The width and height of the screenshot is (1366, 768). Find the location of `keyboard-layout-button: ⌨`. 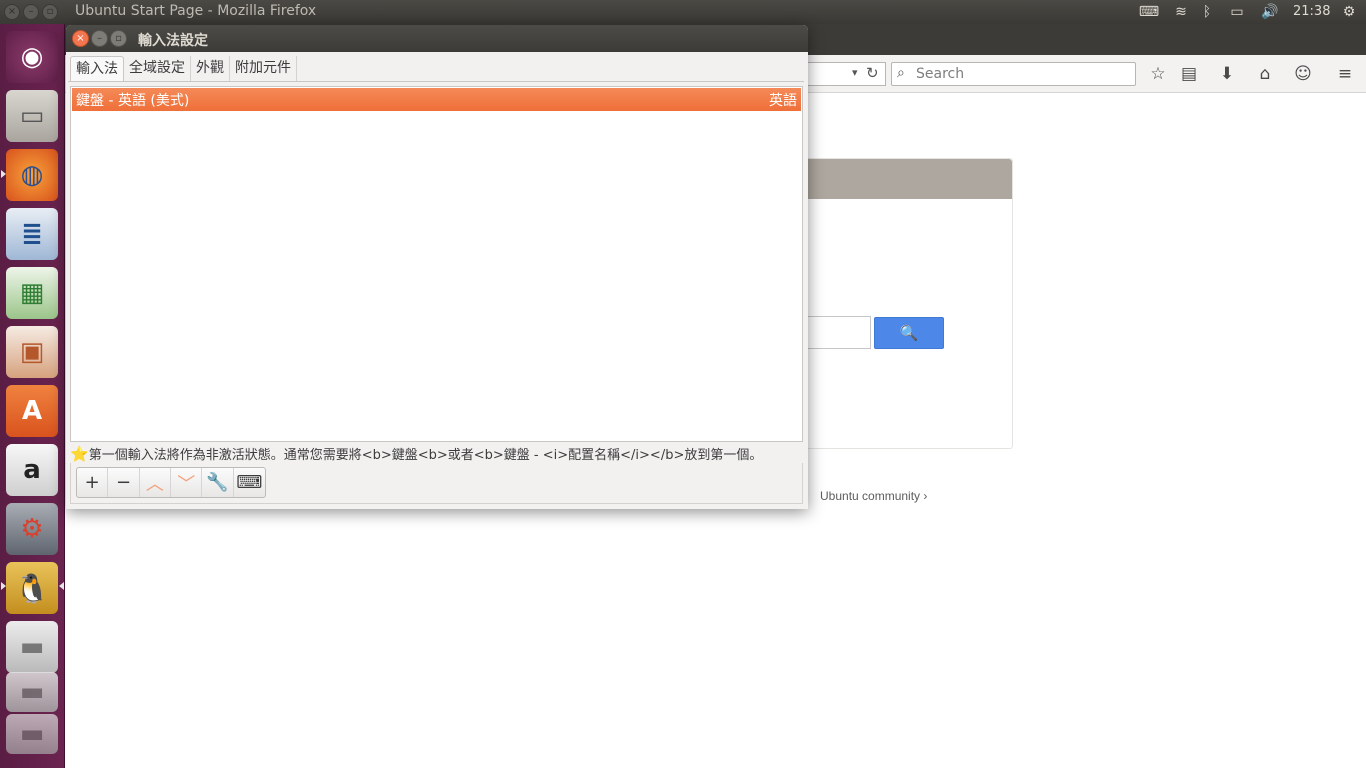

keyboard-layout-button: ⌨ is located at coordinates (249, 482).